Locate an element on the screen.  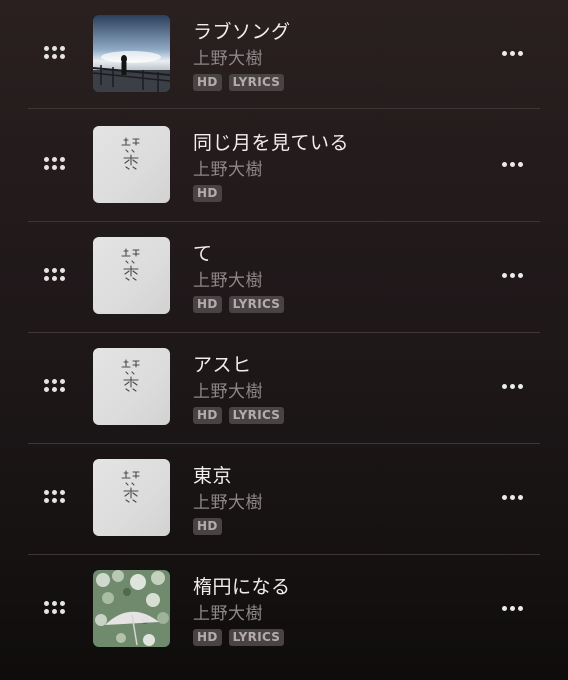
track-title: て is located at coordinates (203, 252).